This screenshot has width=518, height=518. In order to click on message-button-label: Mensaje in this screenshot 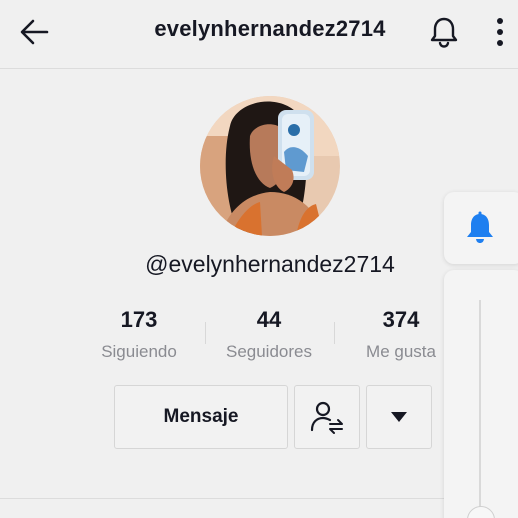, I will do `click(201, 416)`.